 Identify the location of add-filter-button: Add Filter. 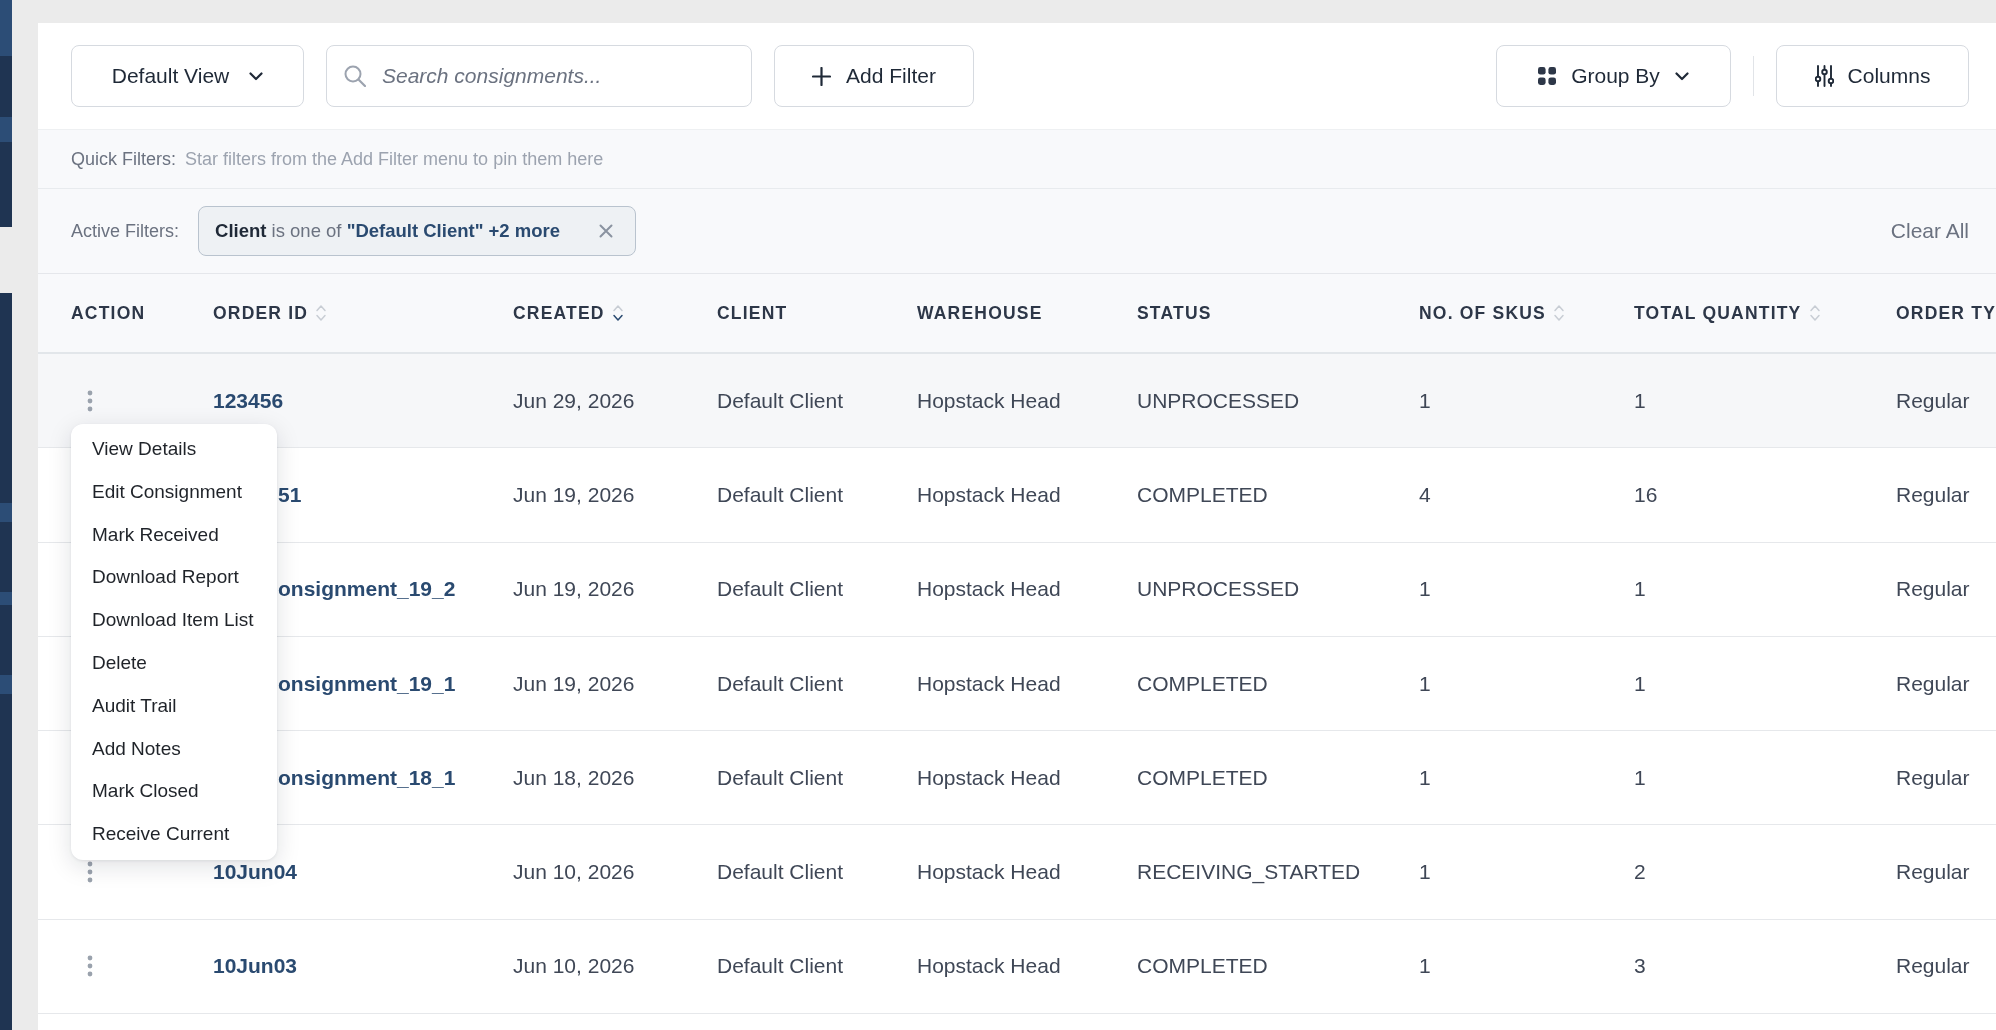
(874, 76).